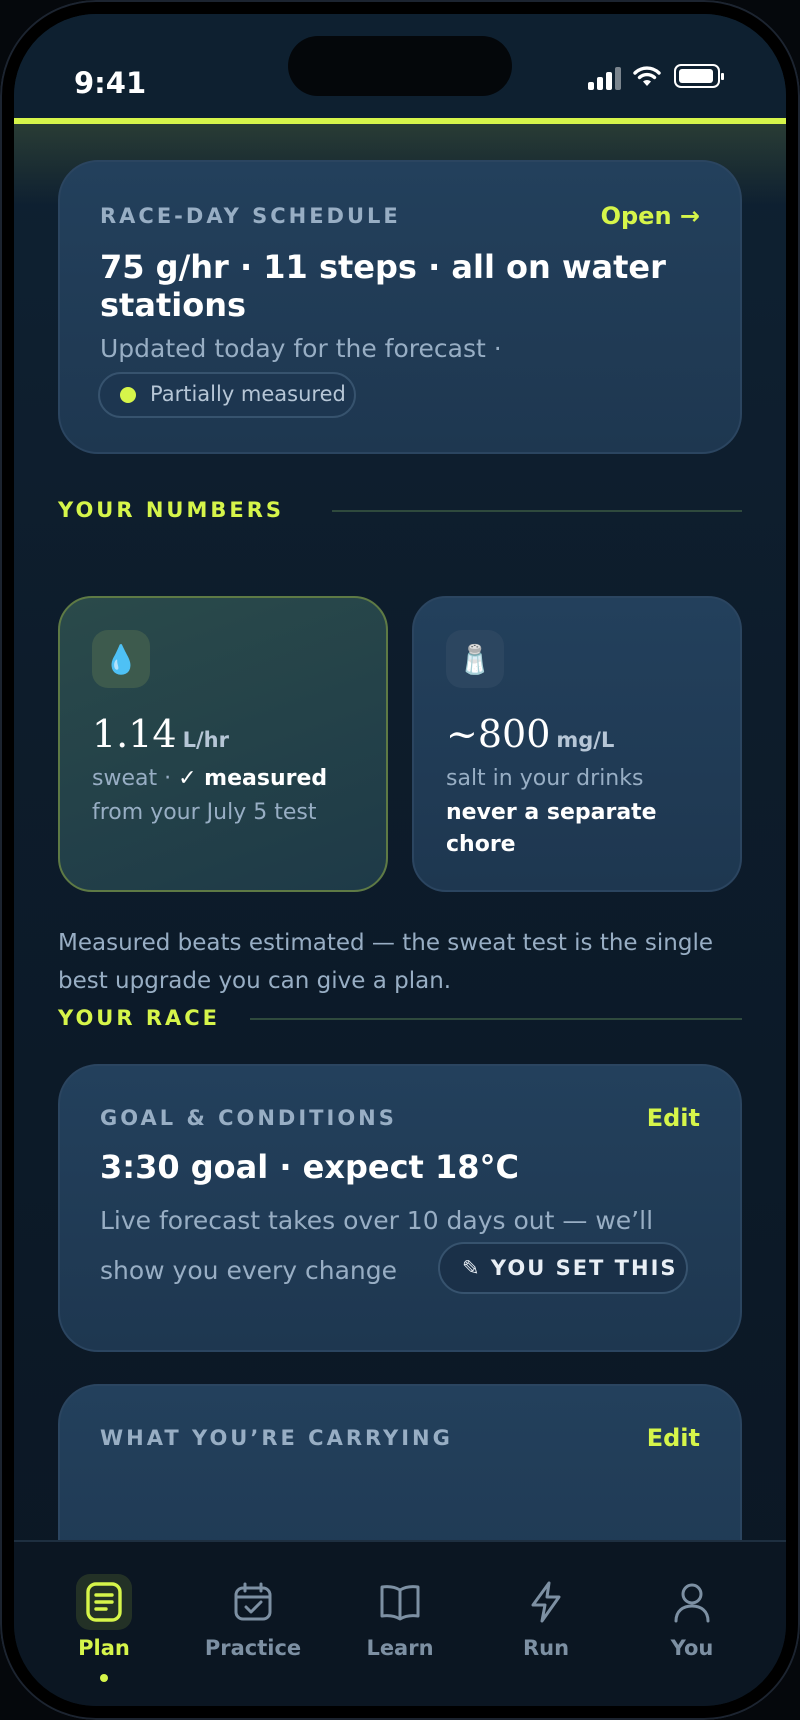 The height and width of the screenshot is (1720, 800). What do you see at coordinates (250, 216) in the screenshot?
I see `card-label: RACE-DAY SCHEDULE` at bounding box center [250, 216].